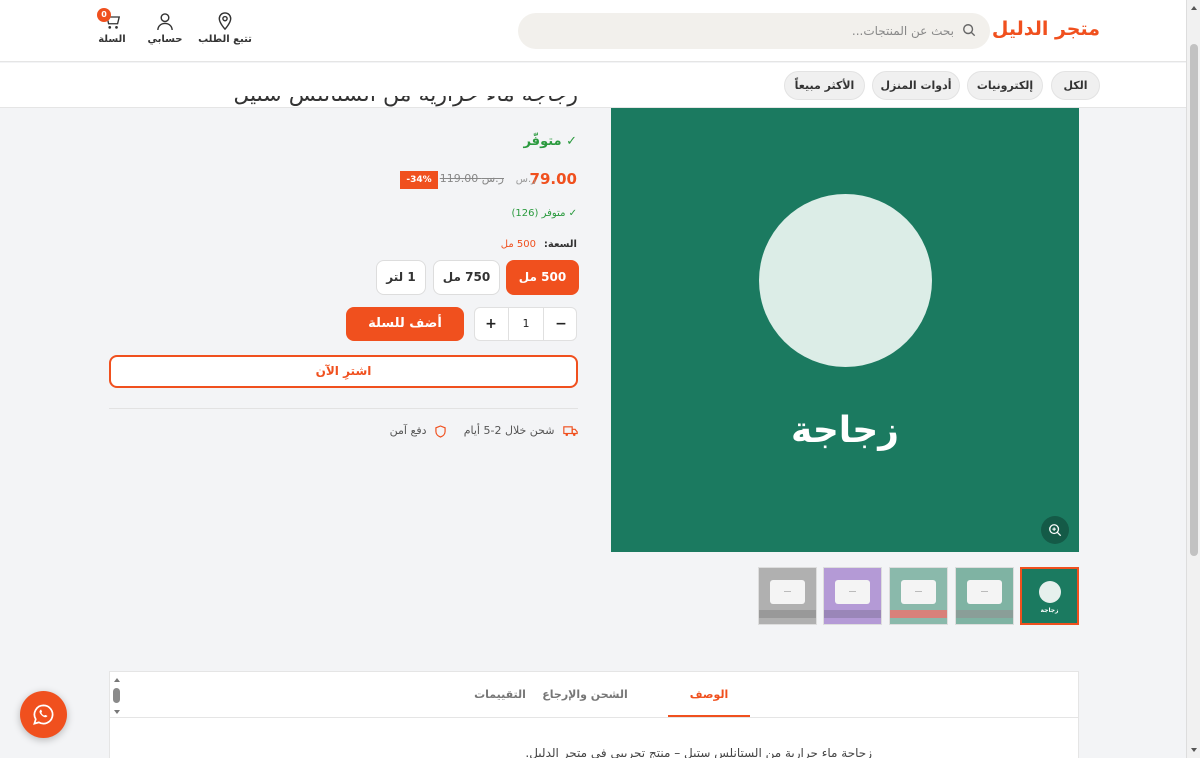 The height and width of the screenshot is (758, 1200). What do you see at coordinates (561, 324) in the screenshot?
I see `qty-decrease-button: −` at bounding box center [561, 324].